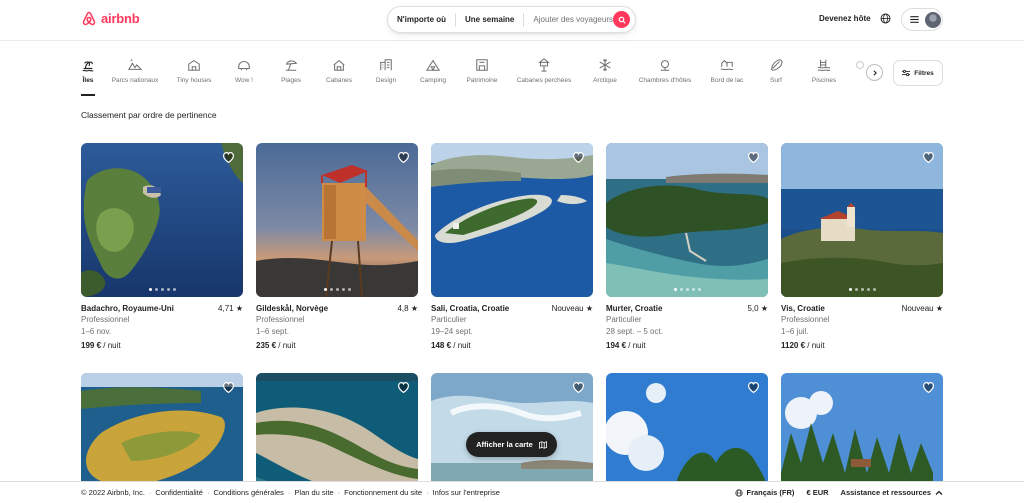 Image resolution: width=1024 pixels, height=503 pixels. Describe the element at coordinates (88, 74) in the screenshot. I see `category-islands: Îles` at that location.